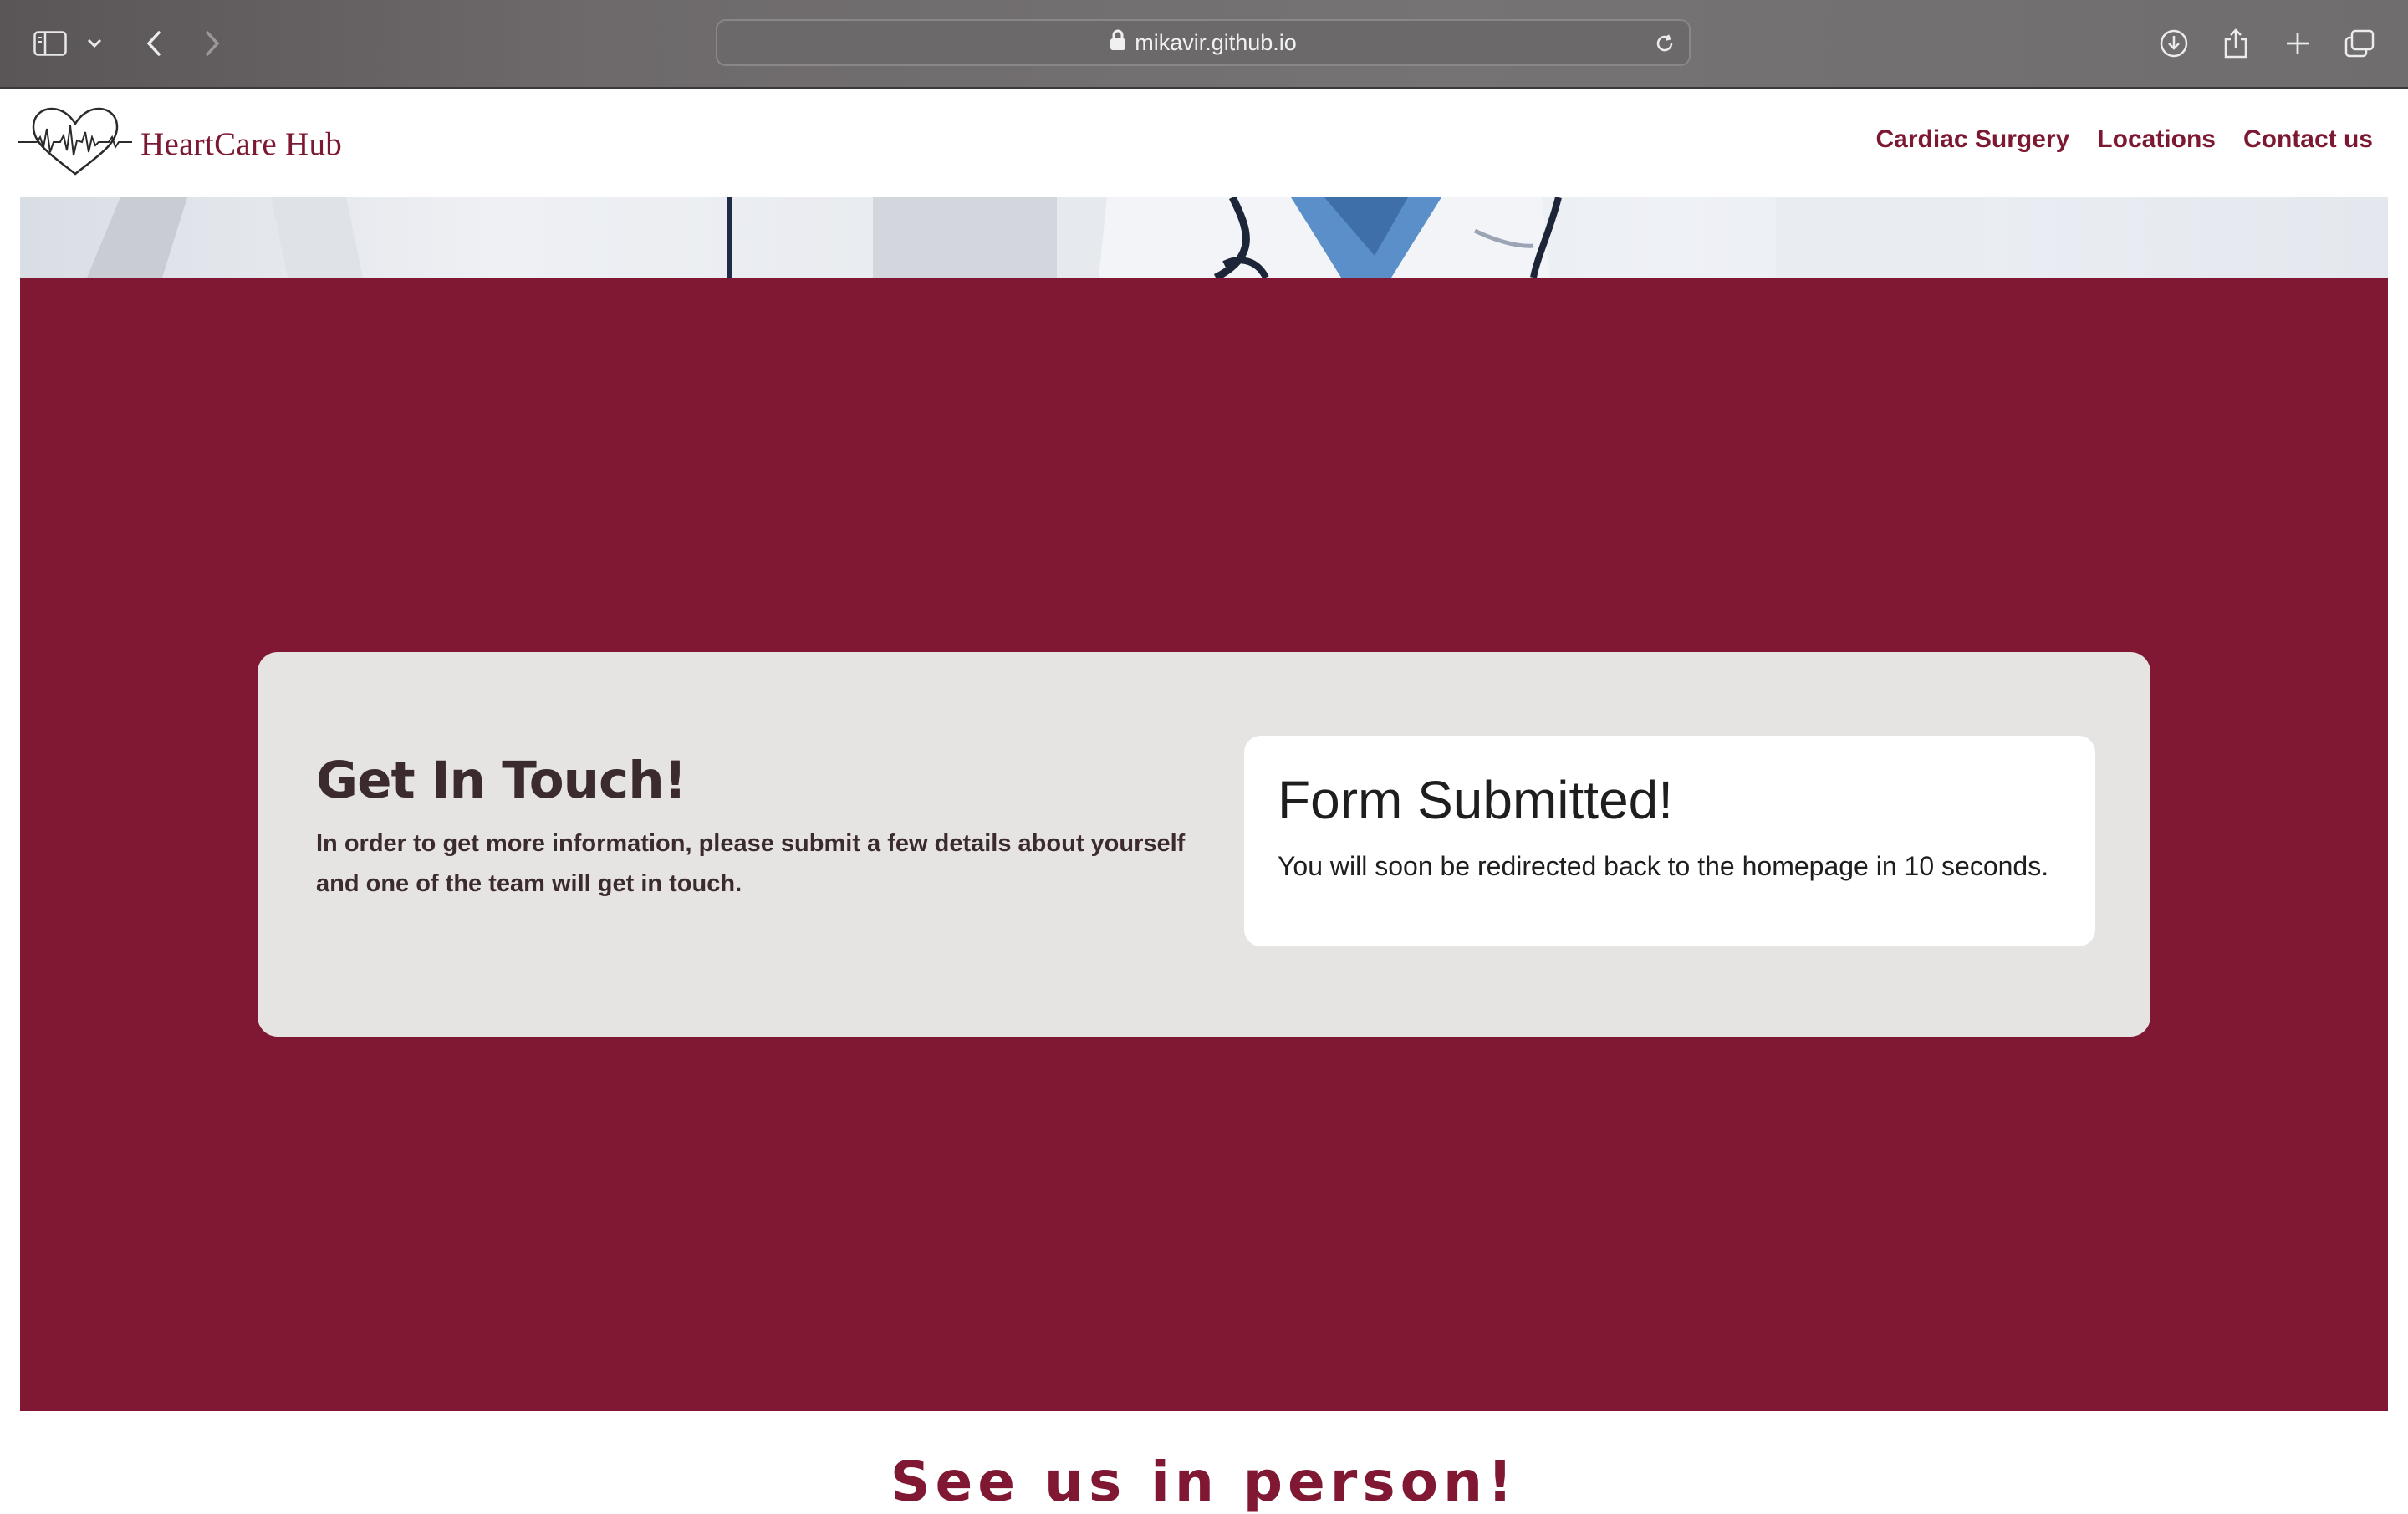 This screenshot has width=2408, height=1514. I want to click on download-icon, so click(2174, 43).